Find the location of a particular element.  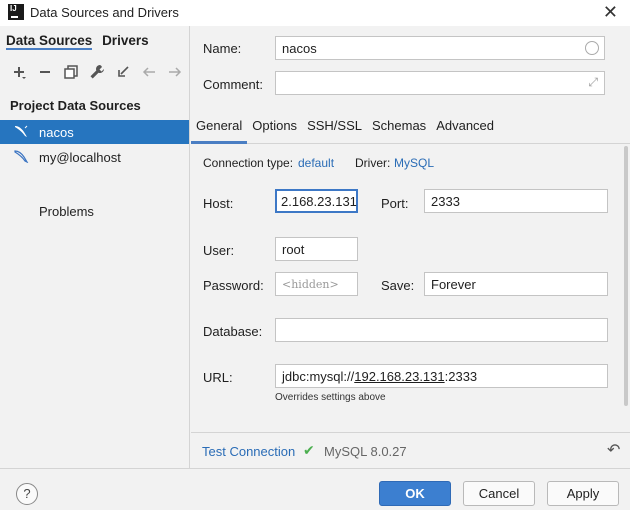

name-value: nacos is located at coordinates (299, 48).